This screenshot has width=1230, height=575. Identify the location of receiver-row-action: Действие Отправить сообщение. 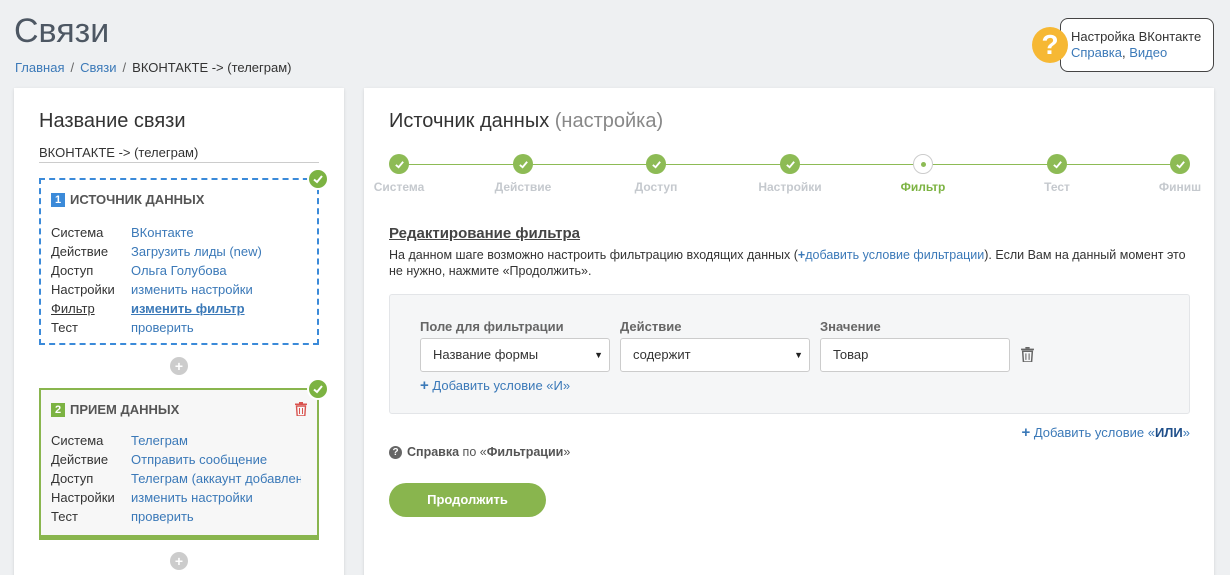
(176, 461).